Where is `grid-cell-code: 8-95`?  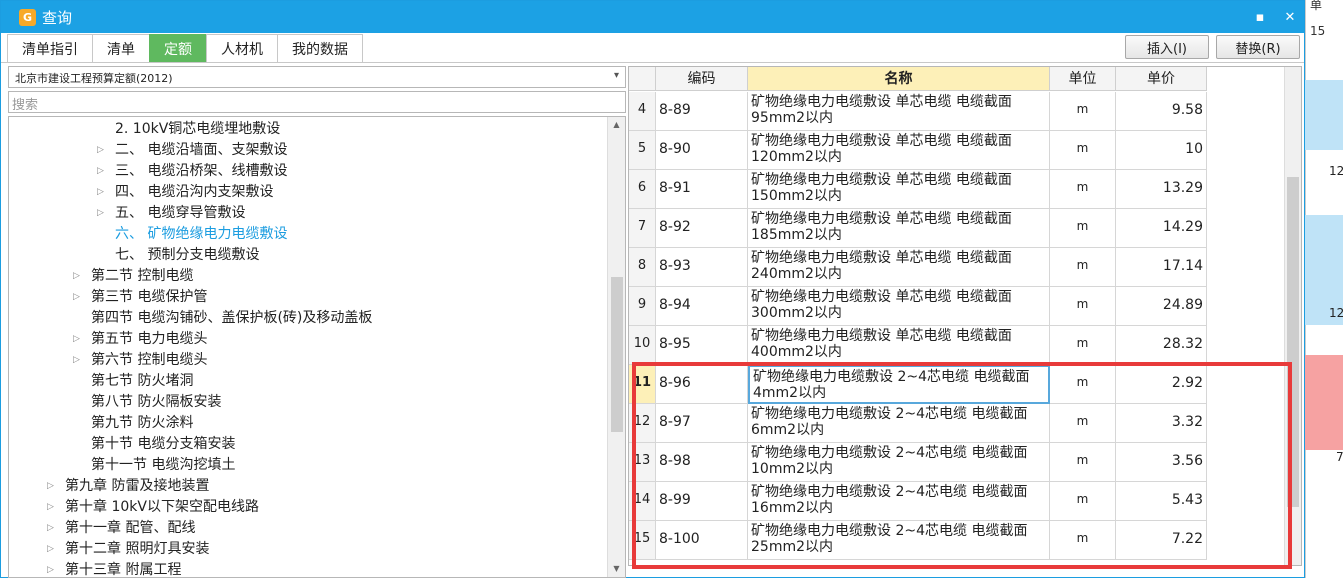 grid-cell-code: 8-95 is located at coordinates (702, 345).